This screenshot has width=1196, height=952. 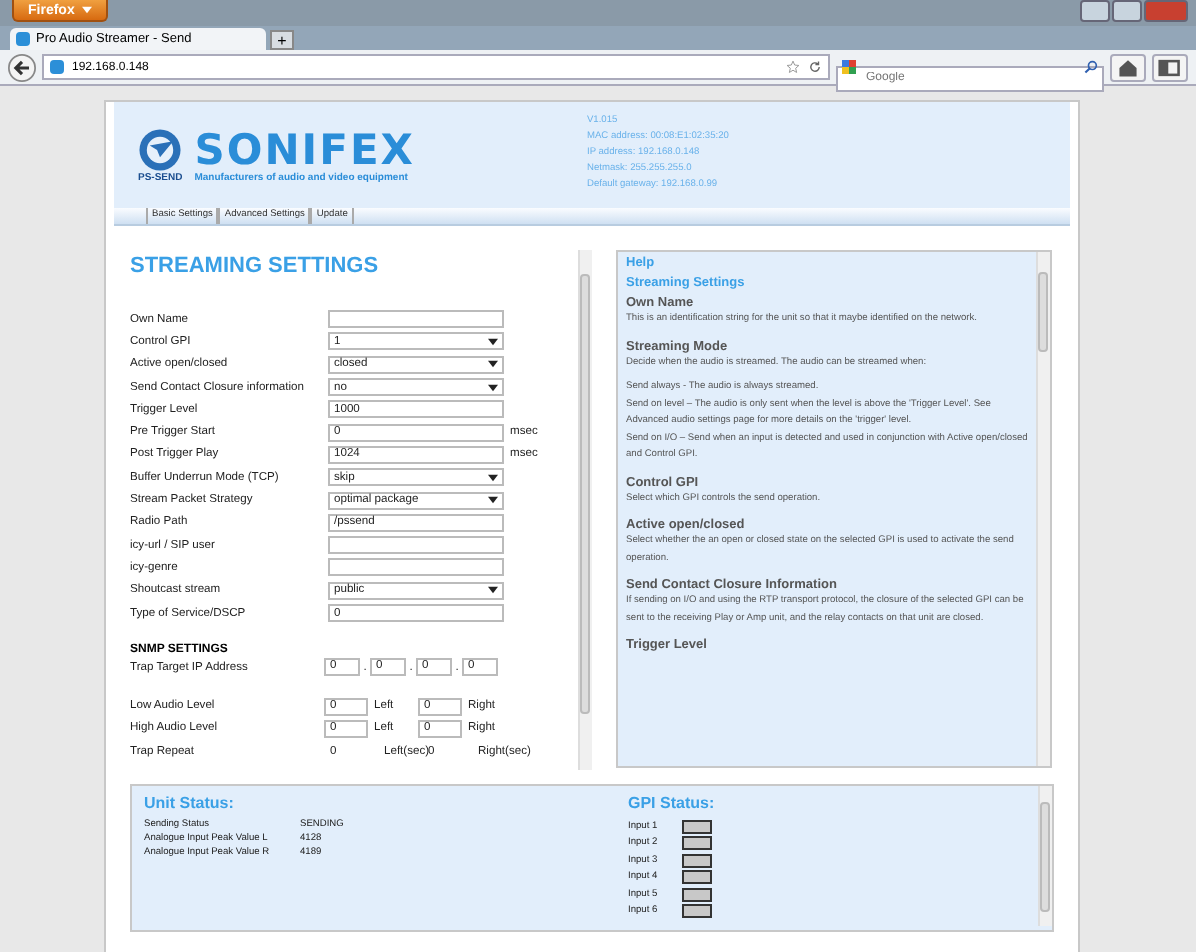 I want to click on back-icon, so click(x=22, y=67).